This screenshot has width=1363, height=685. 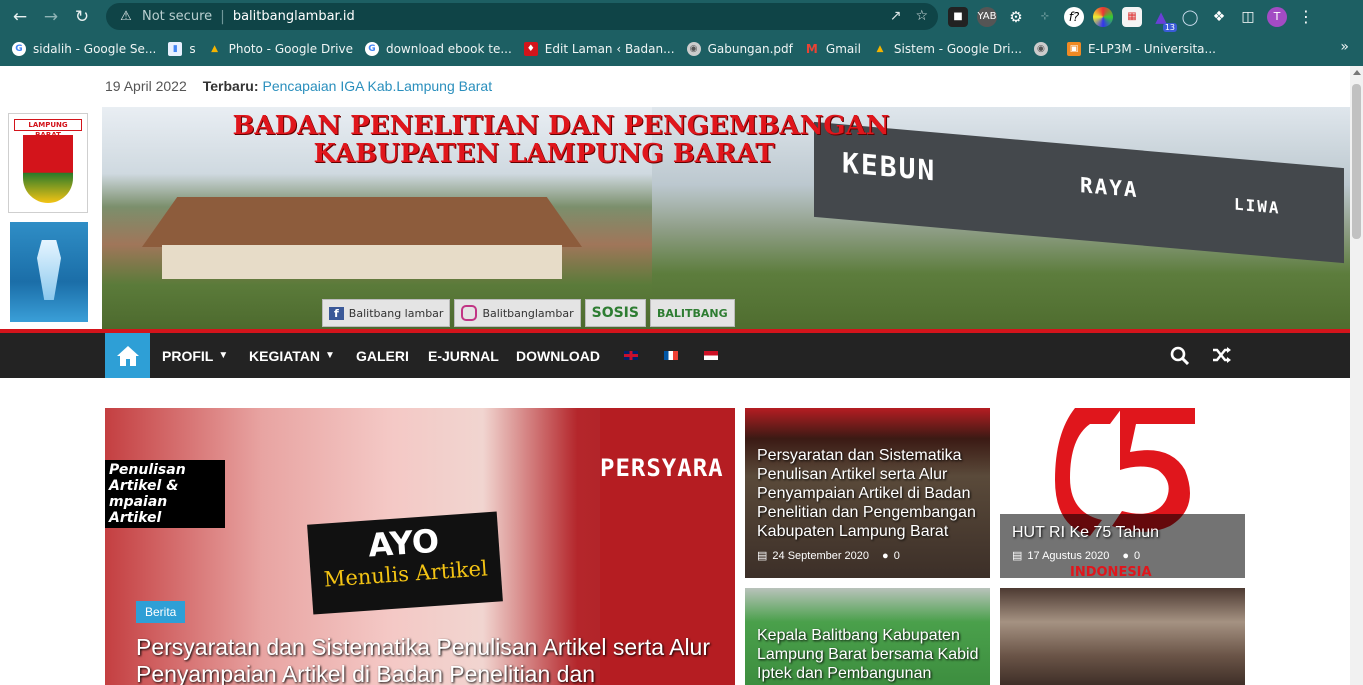 What do you see at coordinates (1190, 17) in the screenshot?
I see `extension-icon: ◯` at bounding box center [1190, 17].